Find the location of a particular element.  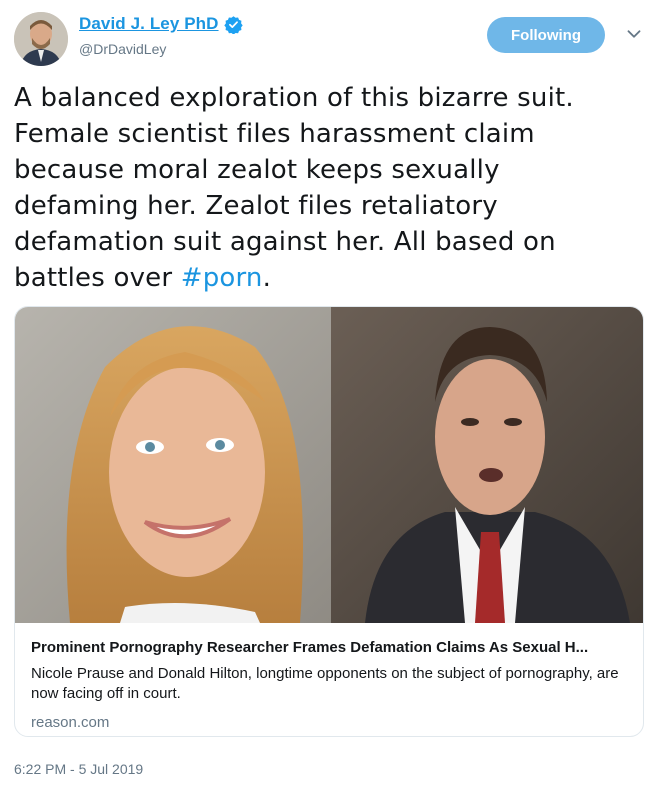

name-row: David J. Ley PhD is located at coordinates (161, 24).